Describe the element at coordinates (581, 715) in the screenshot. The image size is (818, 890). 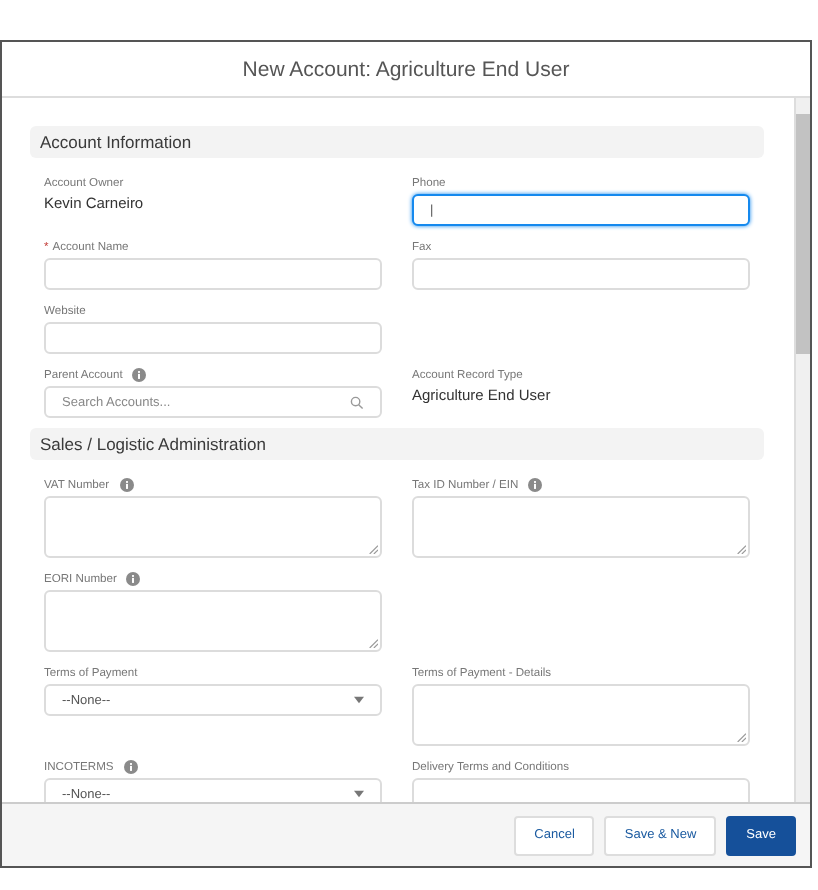
I see `text-area` at that location.